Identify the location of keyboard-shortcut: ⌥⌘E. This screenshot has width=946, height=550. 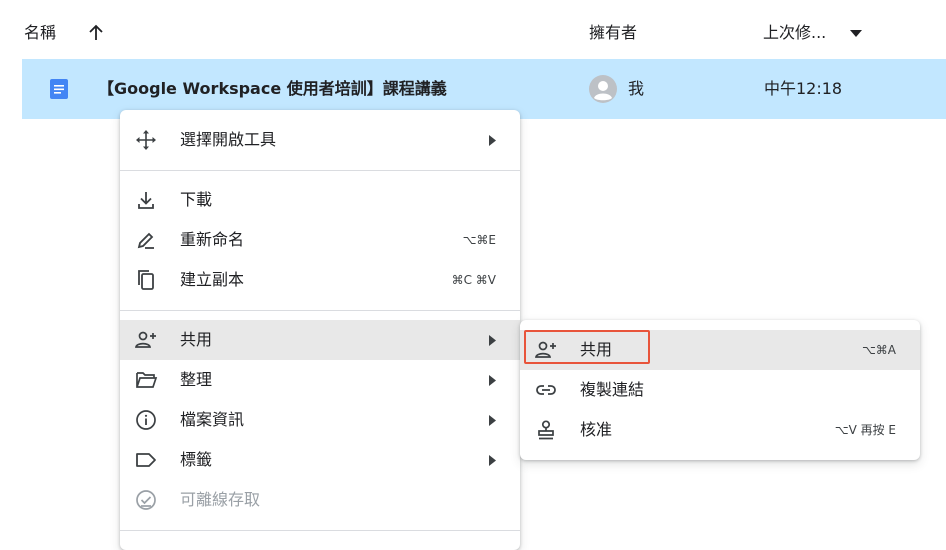
(479, 240).